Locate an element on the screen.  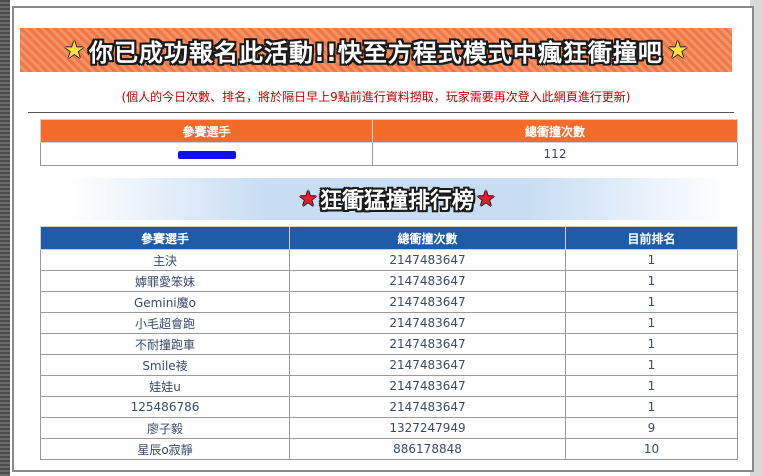
banner-title: 你已成功報名此活動!!快至方程式模式中瘋狂衝撞吧 is located at coordinates (376, 52).